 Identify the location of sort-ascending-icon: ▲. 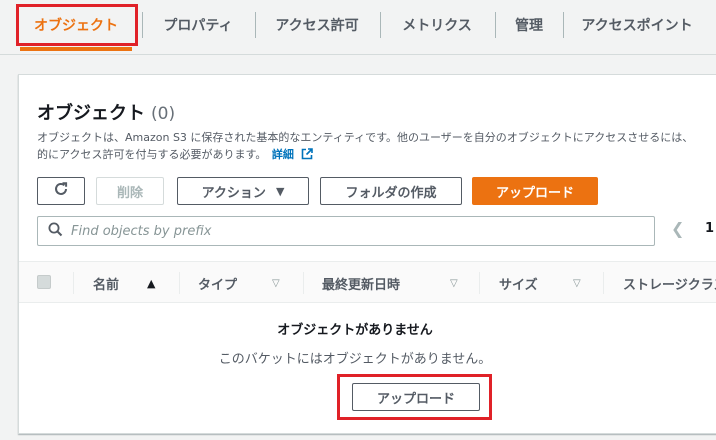
(151, 283).